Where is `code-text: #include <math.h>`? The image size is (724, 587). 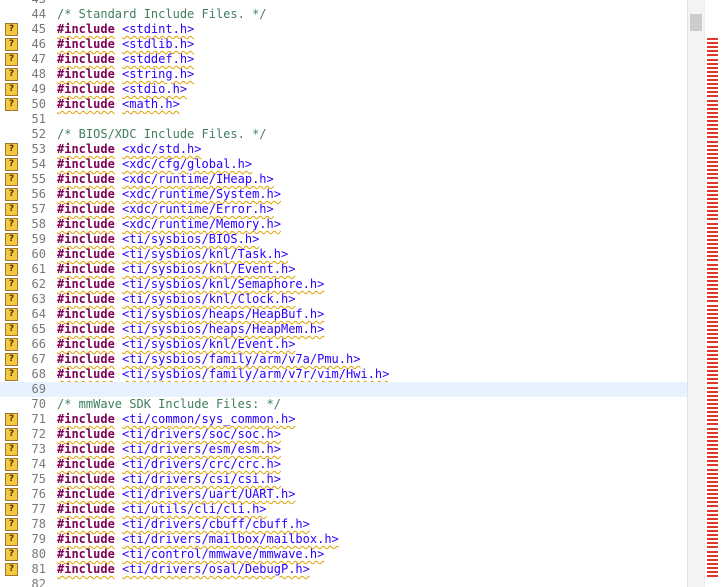
code-text: #include <math.h> is located at coordinates (118, 104).